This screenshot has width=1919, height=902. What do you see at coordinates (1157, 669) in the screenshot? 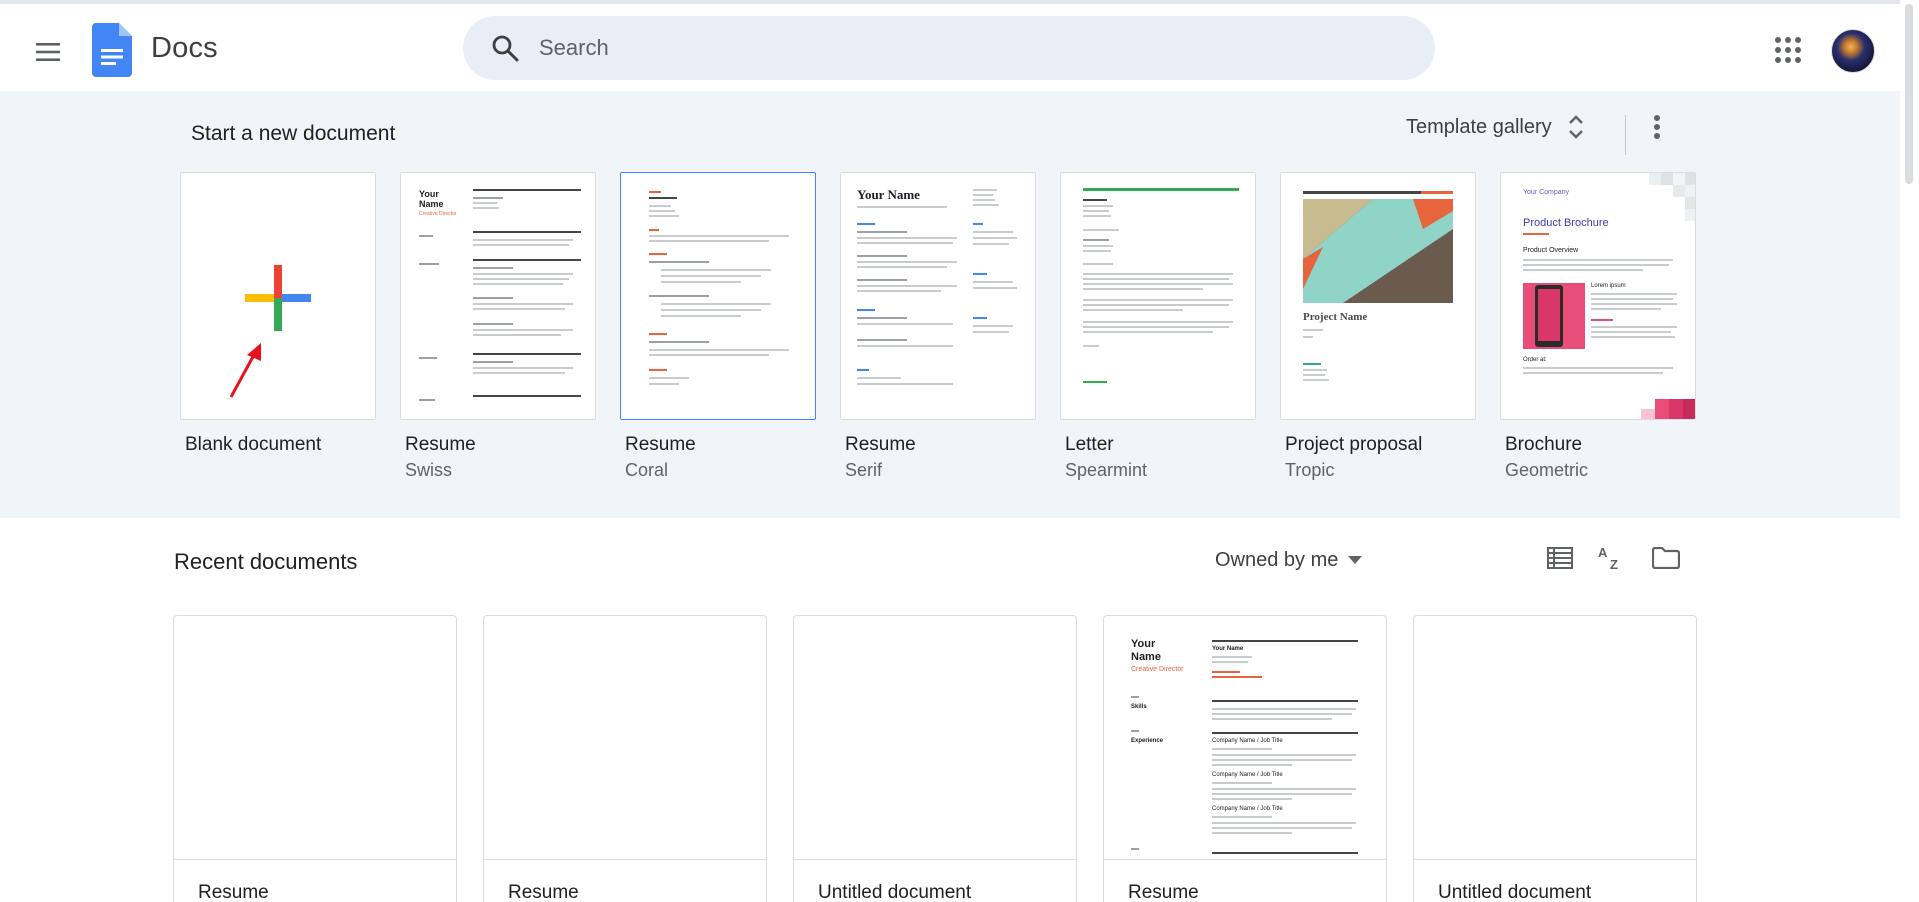
I see `preview-role: Creative Director` at bounding box center [1157, 669].